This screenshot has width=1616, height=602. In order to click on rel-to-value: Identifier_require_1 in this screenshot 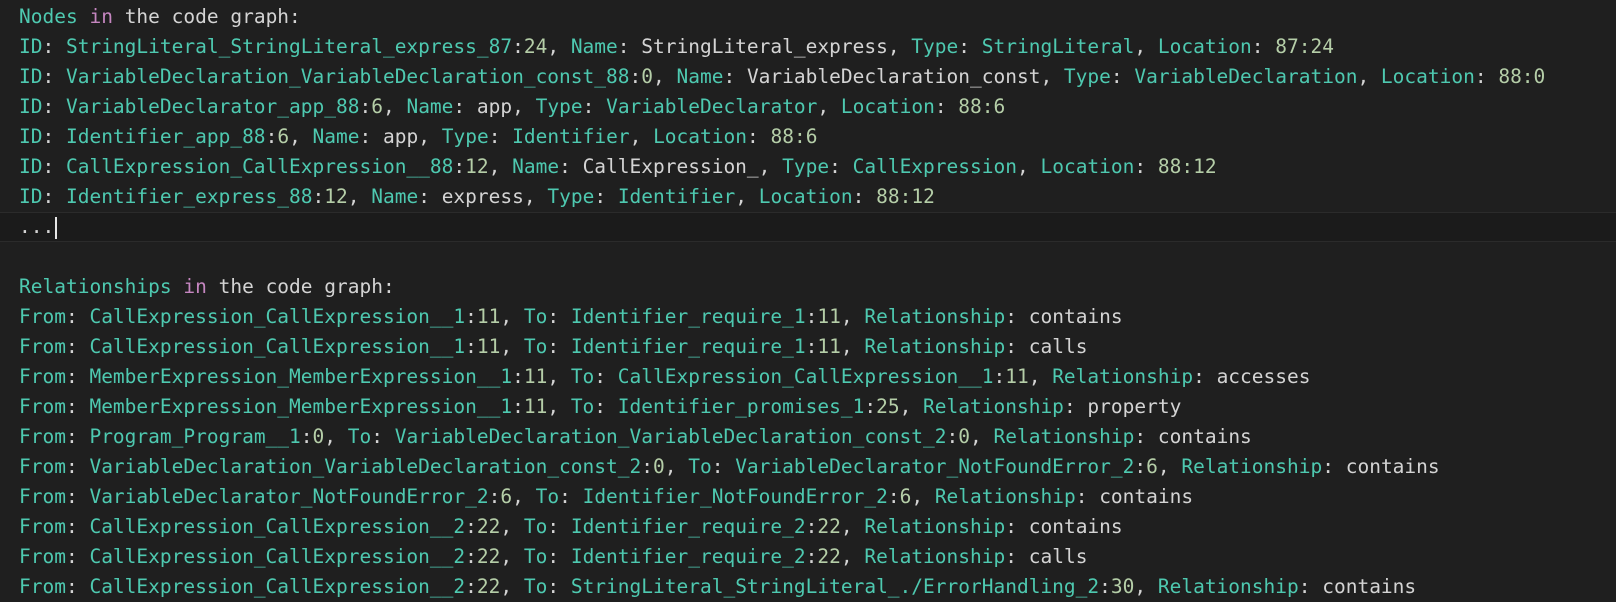, I will do `click(688, 316)`.